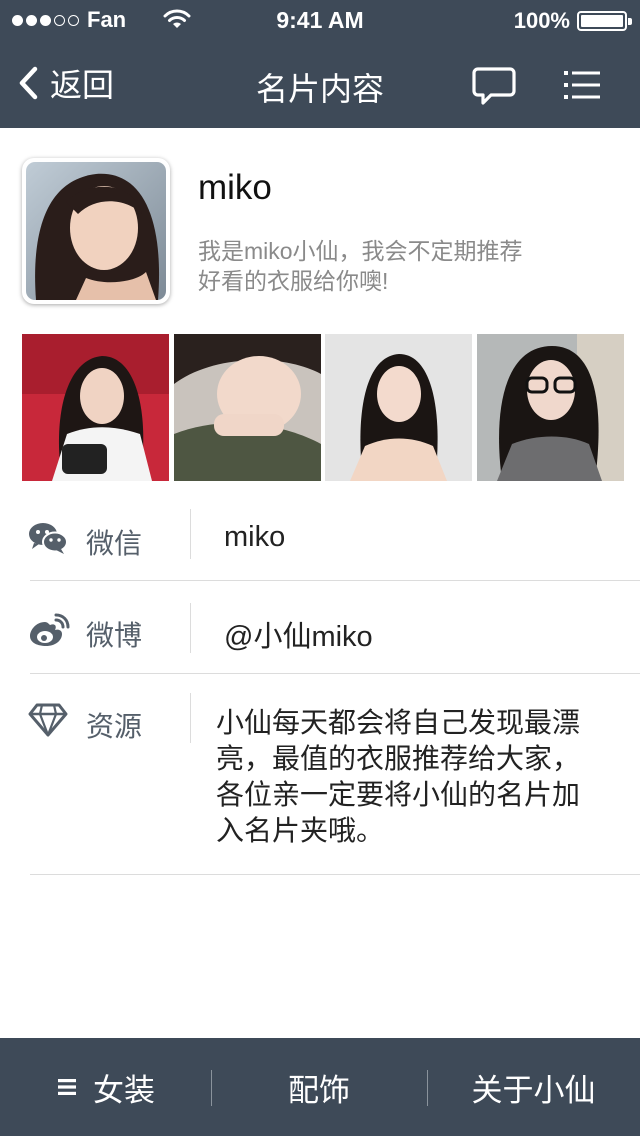 Image resolution: width=640 pixels, height=1136 pixels. Describe the element at coordinates (255, 537) in the screenshot. I see `wechat-value: miko` at that location.